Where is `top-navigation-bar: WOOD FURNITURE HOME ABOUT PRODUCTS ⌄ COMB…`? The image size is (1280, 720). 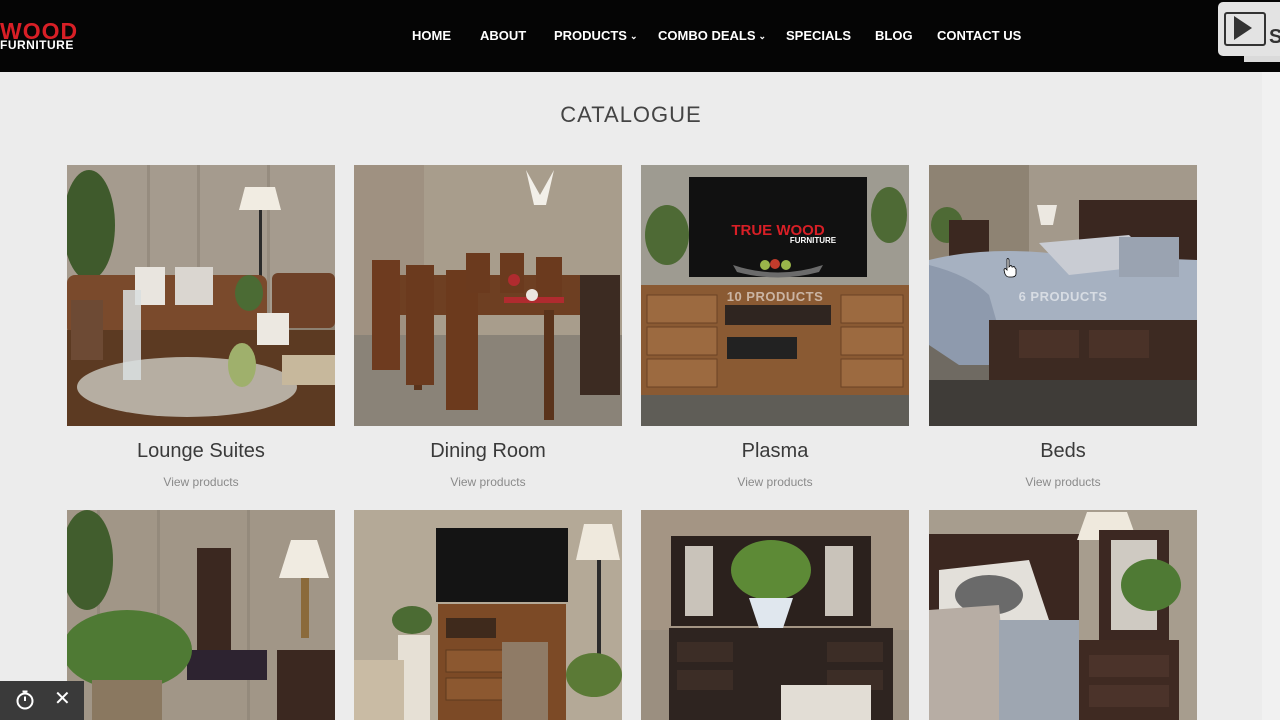
top-navigation-bar: WOOD FURNITURE HOME ABOUT PRODUCTS ⌄ COMB… is located at coordinates (640, 36).